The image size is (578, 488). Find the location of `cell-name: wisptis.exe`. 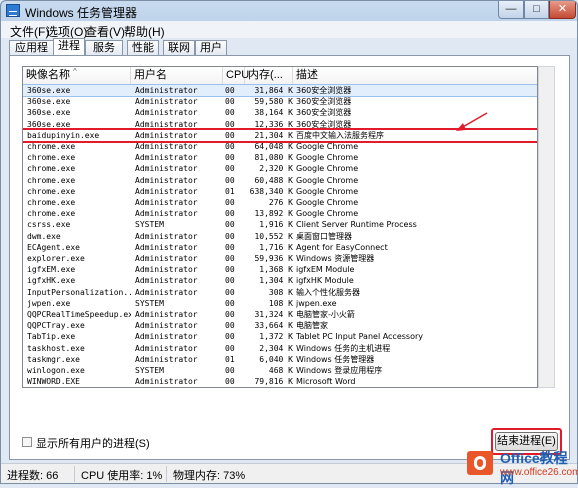

cell-name: wisptis.exe is located at coordinates (79, 387).